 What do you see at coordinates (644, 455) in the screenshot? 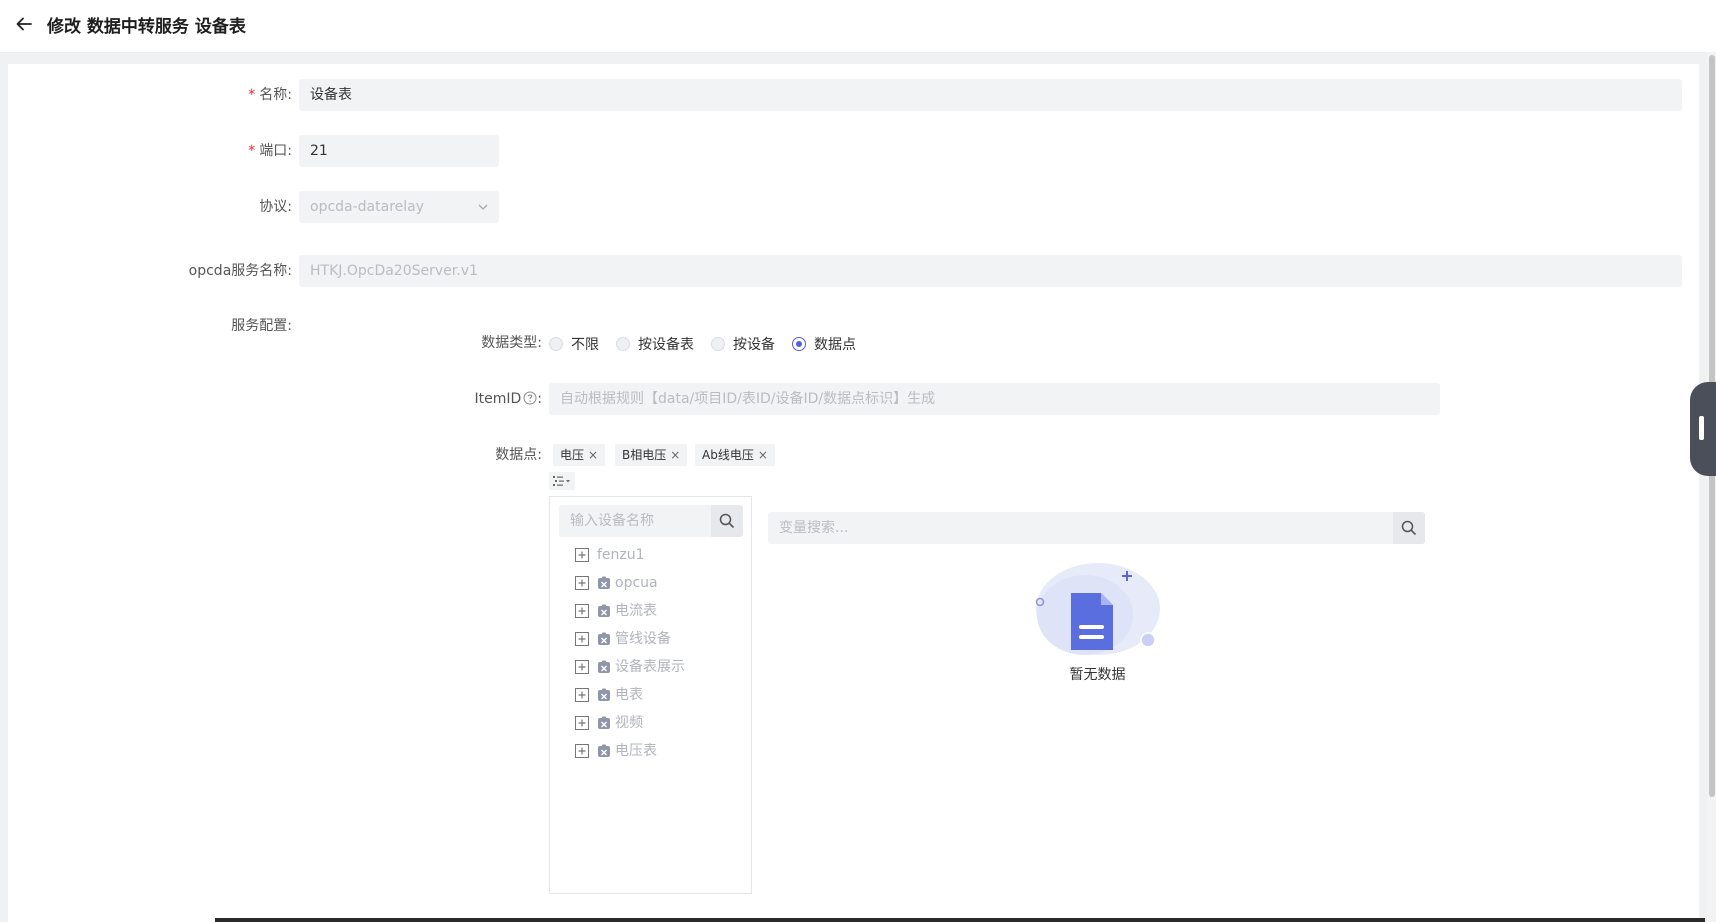
I see `tag-label: B相电压` at bounding box center [644, 455].